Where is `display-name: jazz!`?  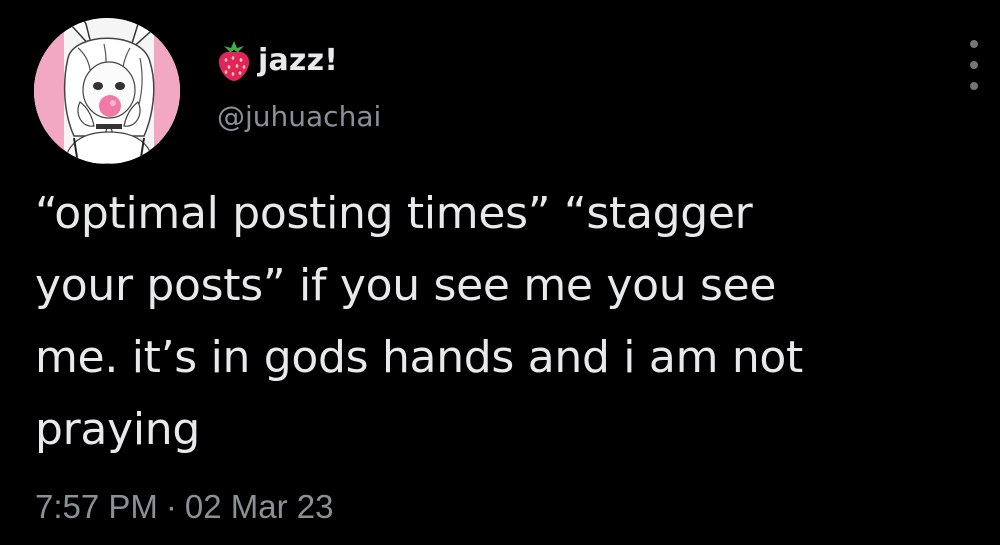 display-name: jazz! is located at coordinates (298, 60).